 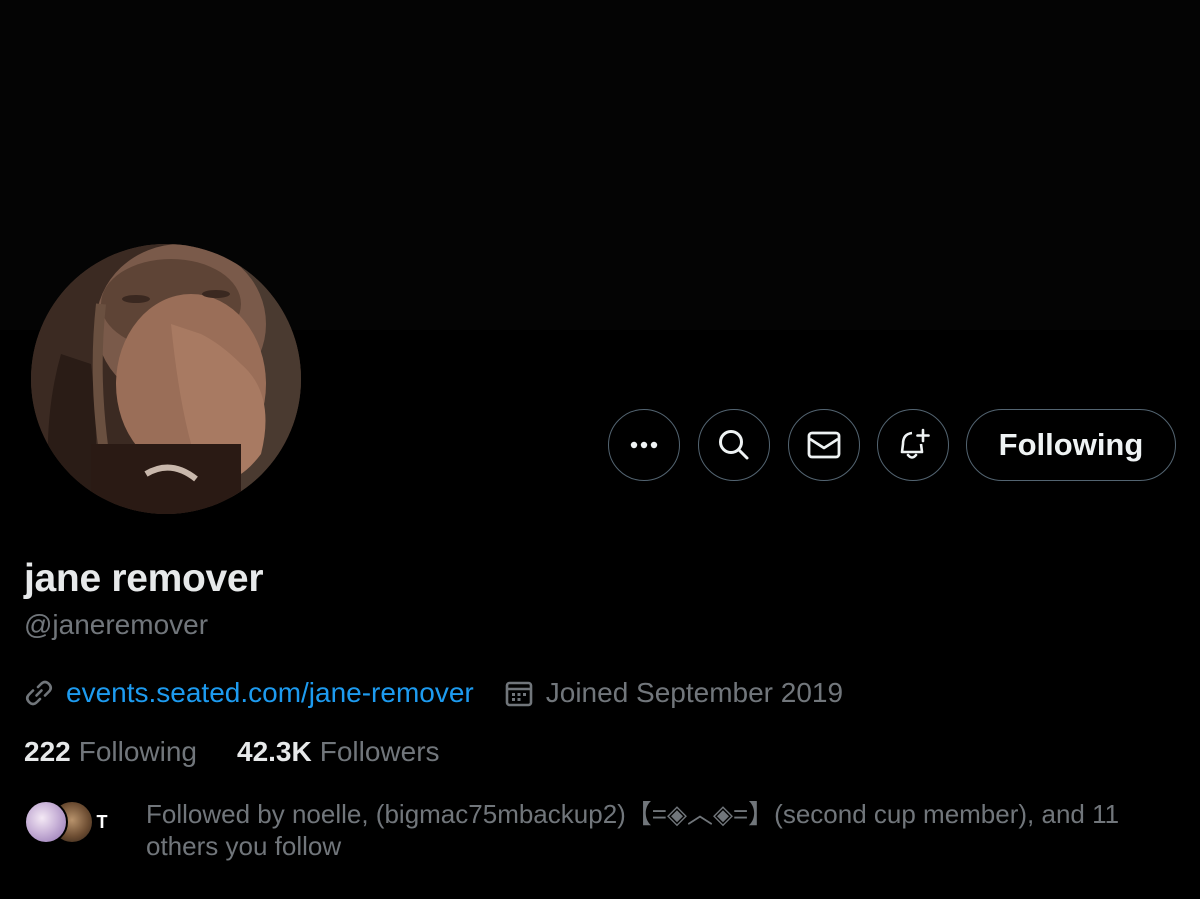 What do you see at coordinates (694, 692) in the screenshot?
I see `joined-text: Joined September 2019` at bounding box center [694, 692].